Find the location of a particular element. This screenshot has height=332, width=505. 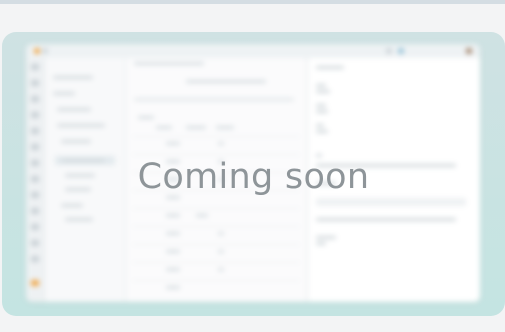

coming-soon-message: Coming soon is located at coordinates (253, 177).